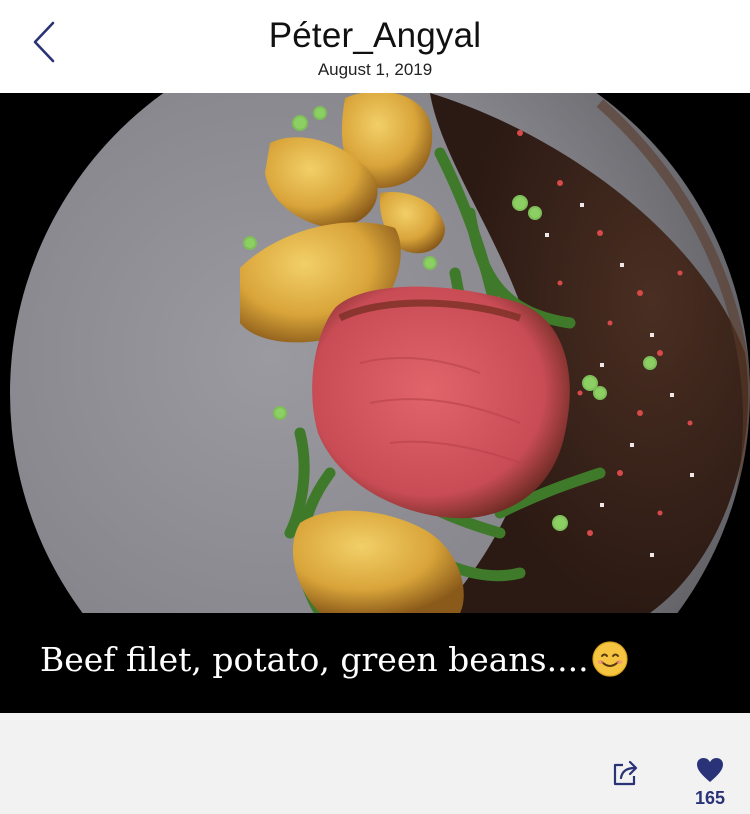 The height and width of the screenshot is (814, 750). I want to click on action-bar: 165, so click(375, 763).